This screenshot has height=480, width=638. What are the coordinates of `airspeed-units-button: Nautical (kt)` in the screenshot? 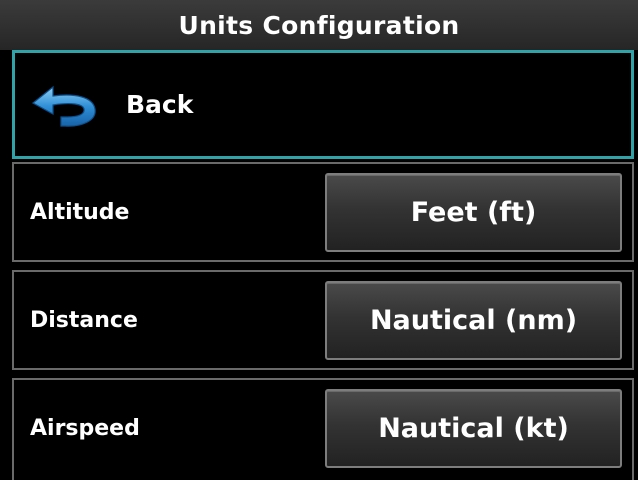 It's located at (473, 428).